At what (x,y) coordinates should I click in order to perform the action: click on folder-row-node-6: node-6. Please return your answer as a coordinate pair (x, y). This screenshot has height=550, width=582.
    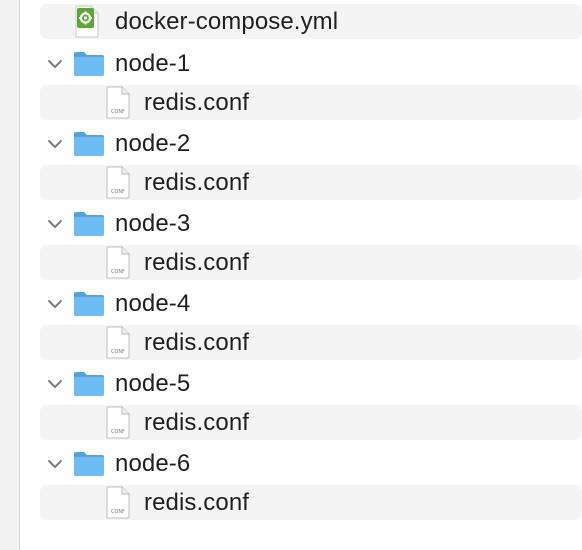
    Looking at the image, I should click on (311, 463).